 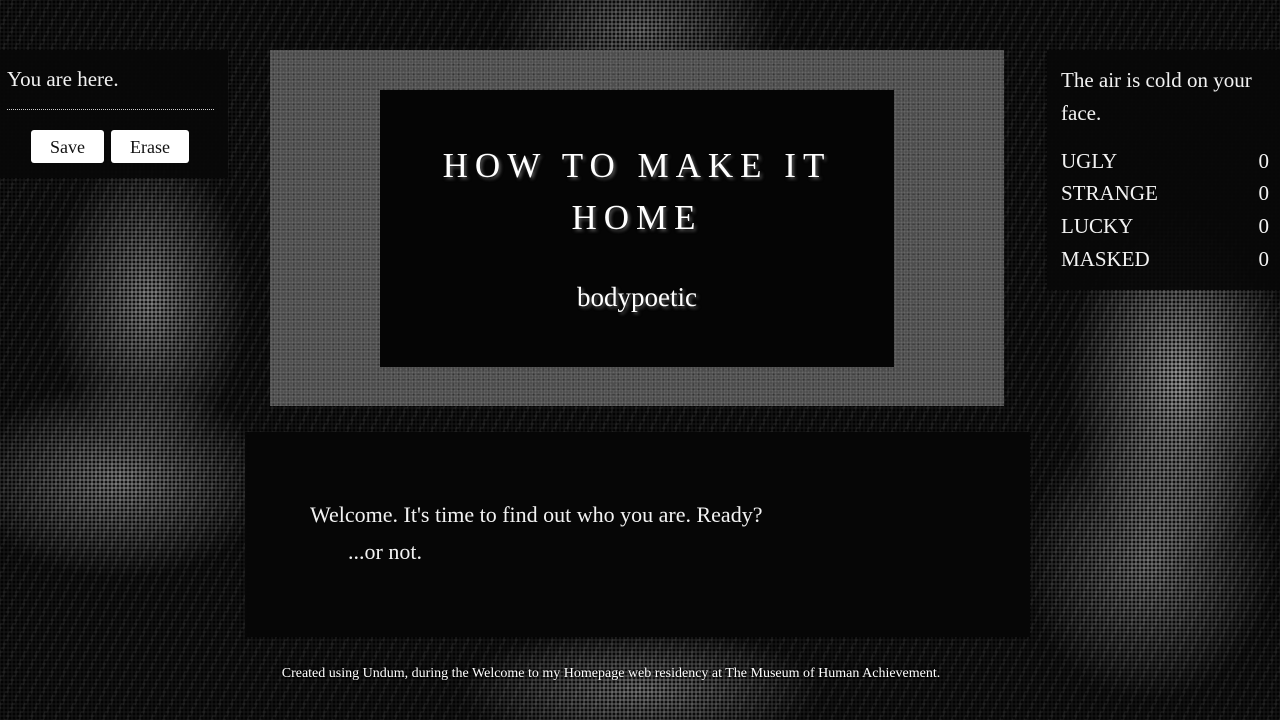 What do you see at coordinates (637, 297) in the screenshot?
I see `author-name: bodypoetic` at bounding box center [637, 297].